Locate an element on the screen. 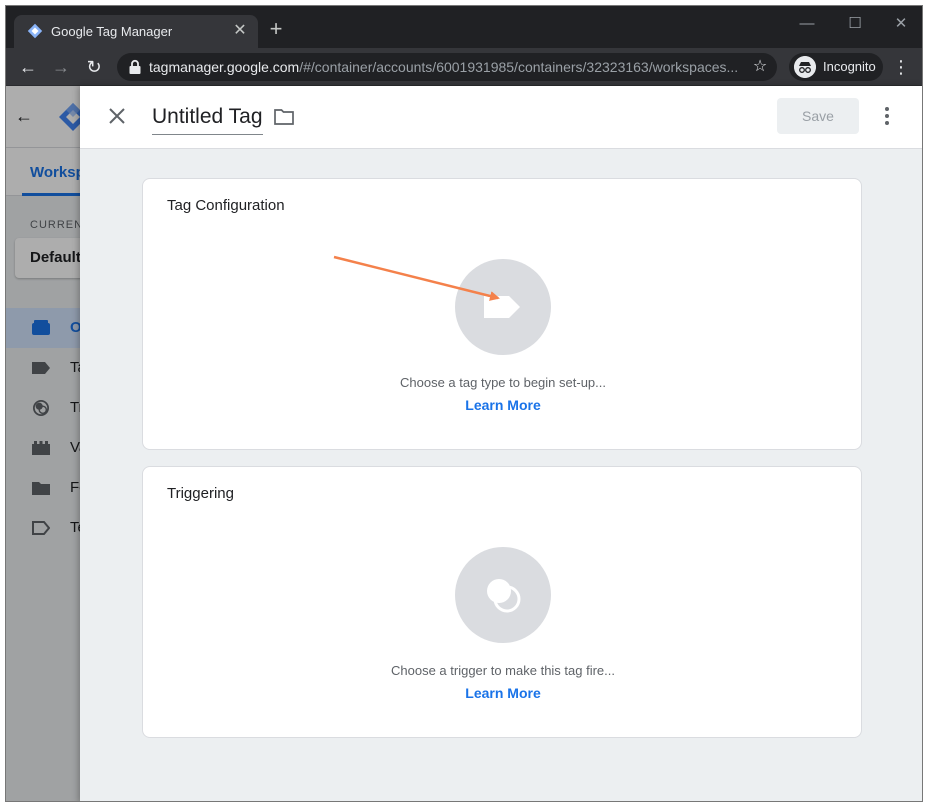 This screenshot has width=928, height=807. tab-close-icon: ✕ is located at coordinates (240, 31).